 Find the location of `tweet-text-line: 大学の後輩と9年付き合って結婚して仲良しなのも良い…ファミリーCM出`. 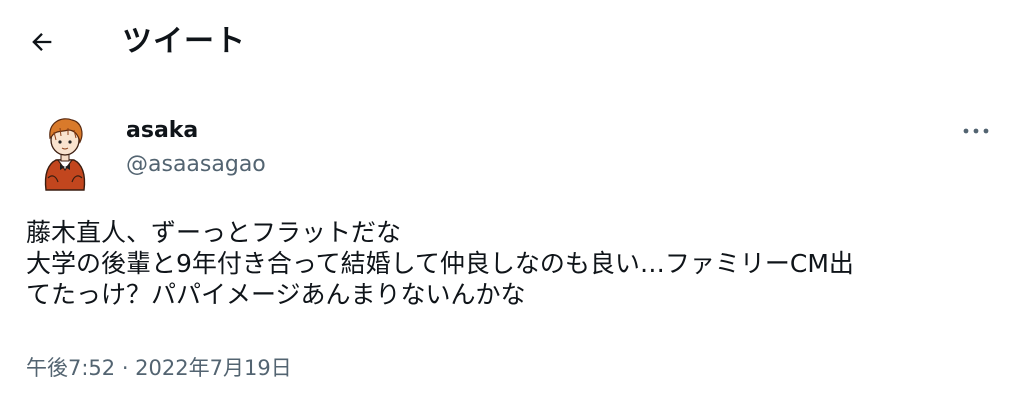

tweet-text-line: 大学の後輩と9年付き合って結婚して仲良しなのも良い…ファミリーCM出 is located at coordinates (440, 263).